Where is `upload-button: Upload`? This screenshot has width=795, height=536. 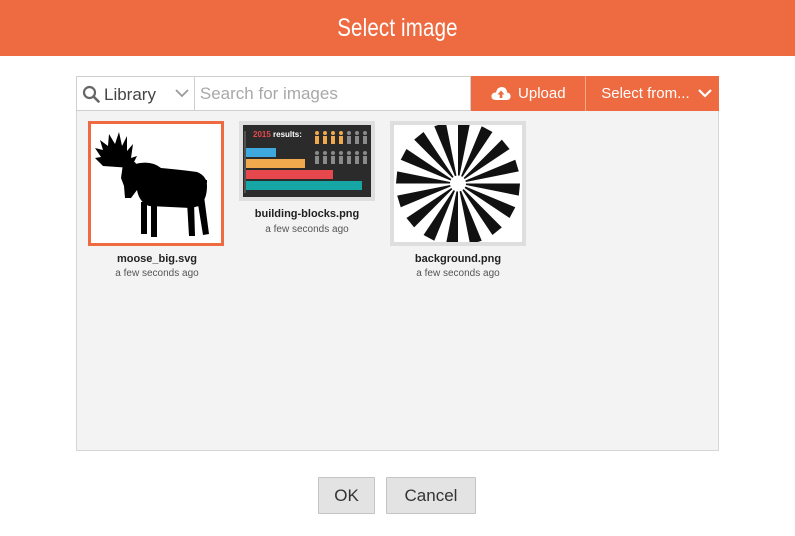 upload-button: Upload is located at coordinates (529, 93).